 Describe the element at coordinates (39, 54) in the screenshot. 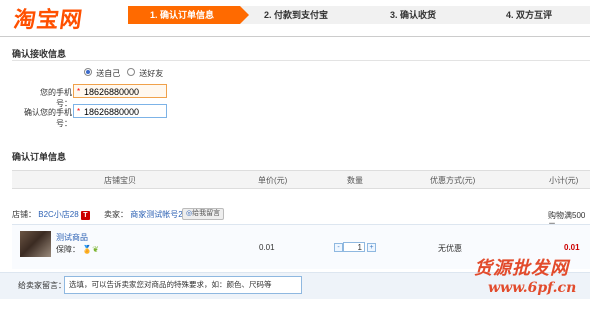

I see `receiver-section-title: 确认接收信息` at that location.